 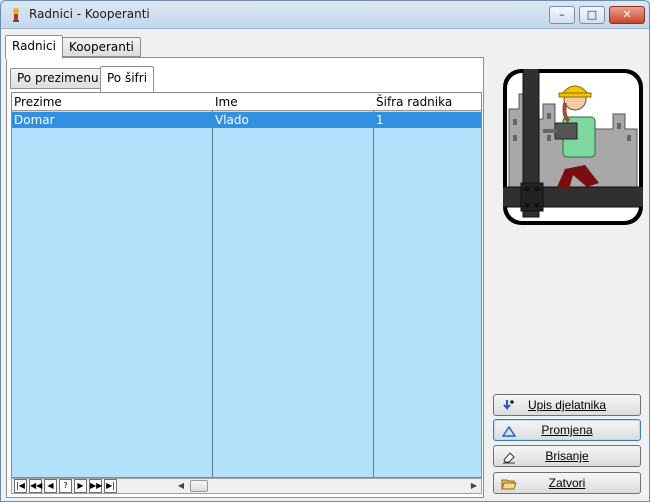 I want to click on nav-prev-button: ◀, so click(x=50, y=486).